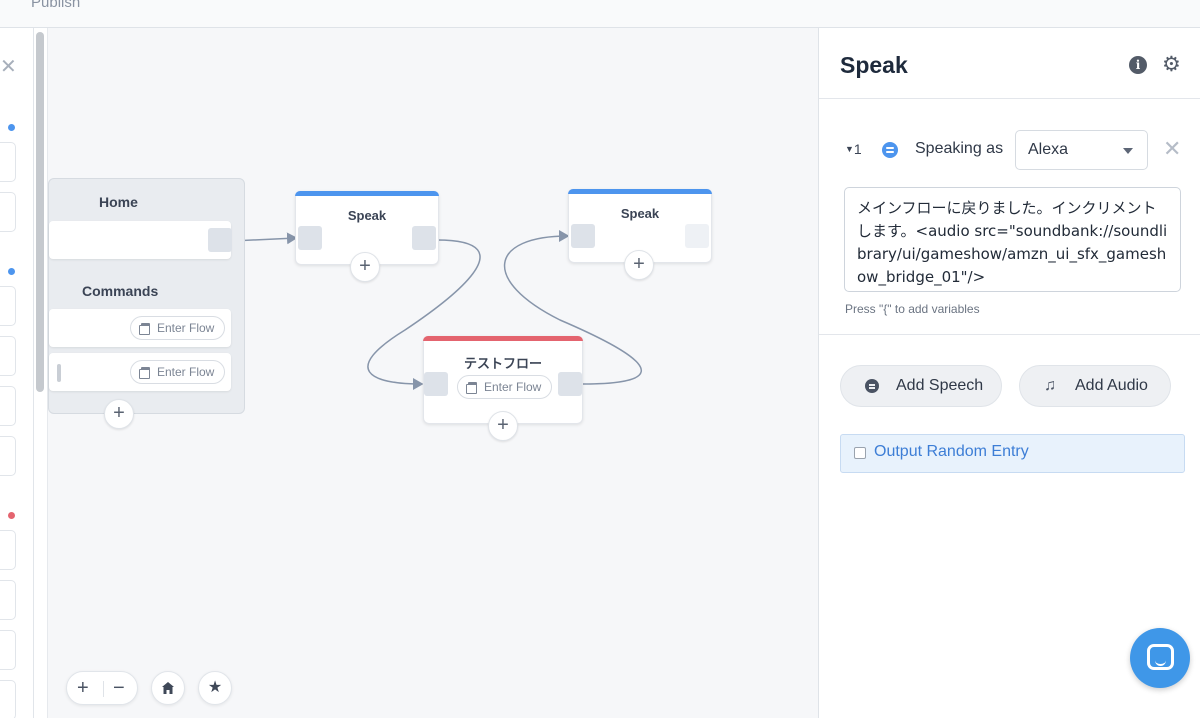 Image resolution: width=1200 pixels, height=718 pixels. I want to click on home-step, so click(140, 240).